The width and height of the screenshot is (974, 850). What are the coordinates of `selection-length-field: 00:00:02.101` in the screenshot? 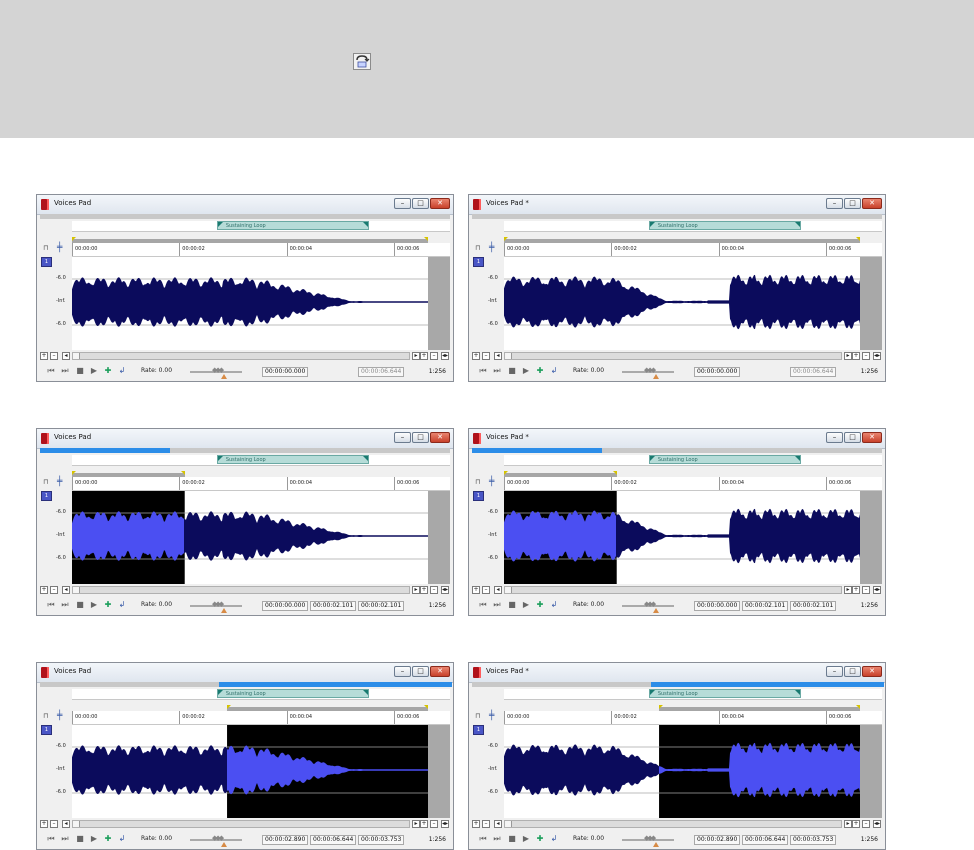 It's located at (381, 606).